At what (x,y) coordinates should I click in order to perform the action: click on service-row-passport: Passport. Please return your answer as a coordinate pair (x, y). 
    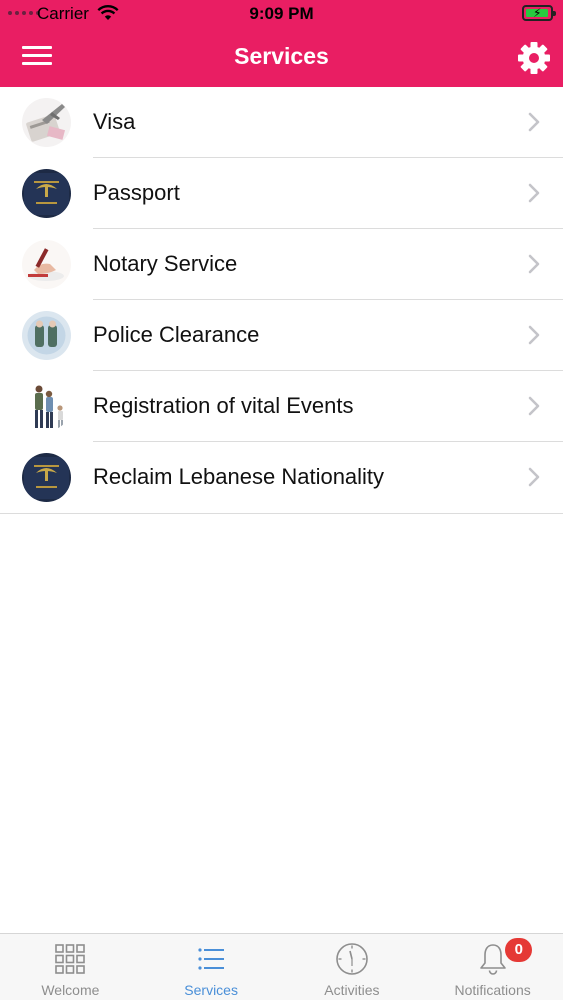
    Looking at the image, I should click on (281, 193).